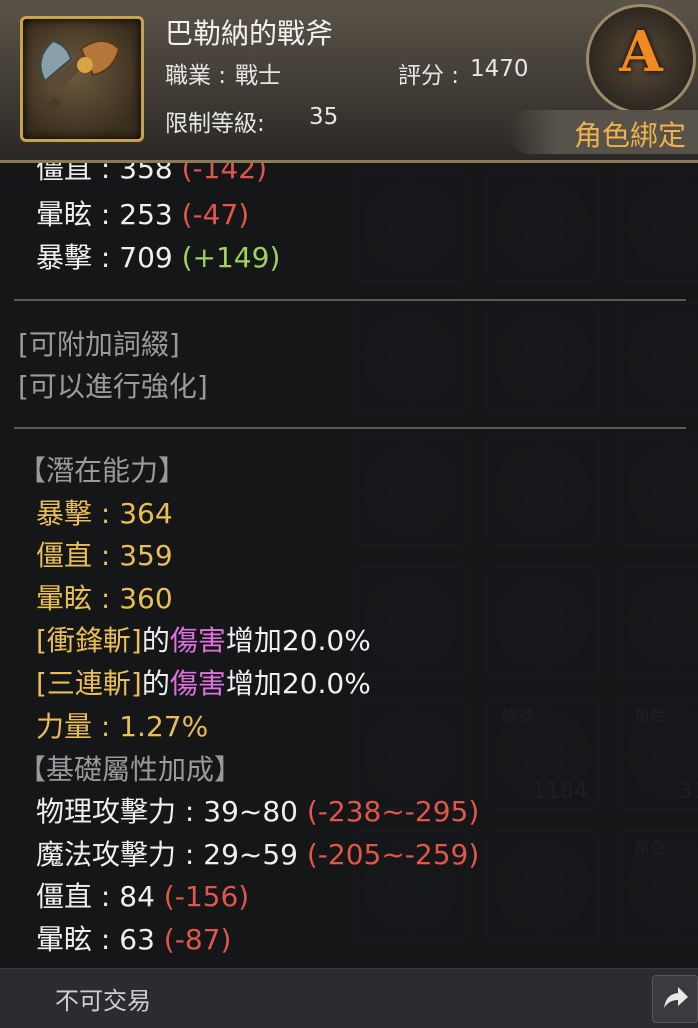  Describe the element at coordinates (78, 257) in the screenshot. I see `stat-name: 暴擊 :` at that location.